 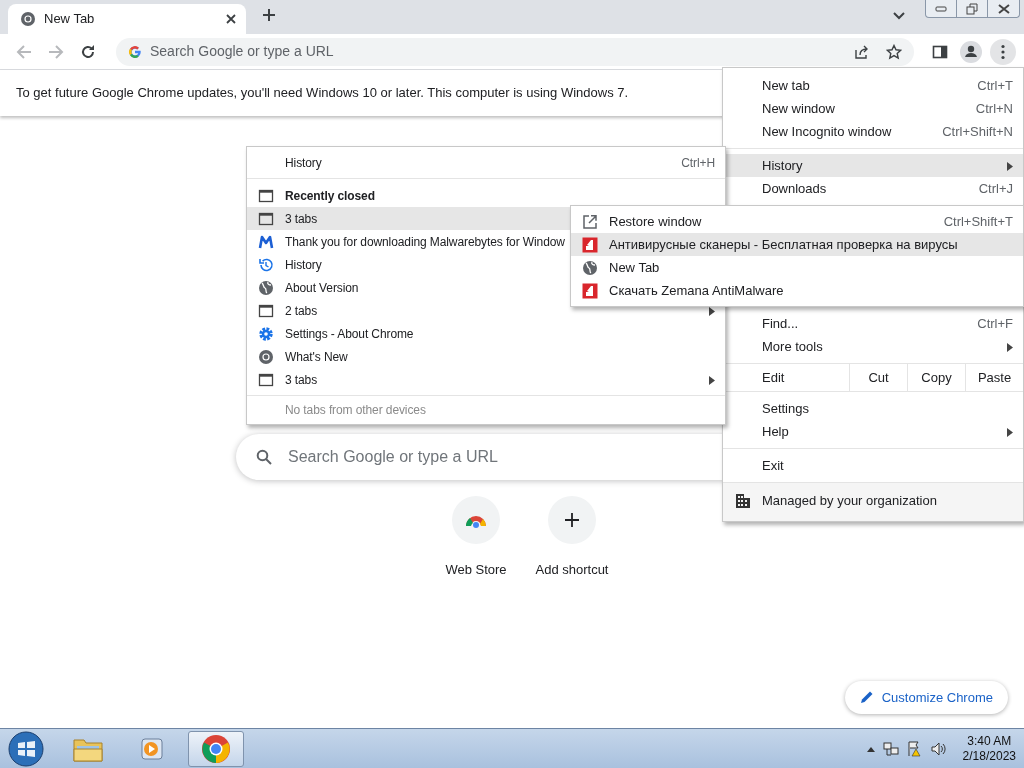 I want to click on shortcut-label: Ctrl+Shift+N, so click(x=977, y=131).